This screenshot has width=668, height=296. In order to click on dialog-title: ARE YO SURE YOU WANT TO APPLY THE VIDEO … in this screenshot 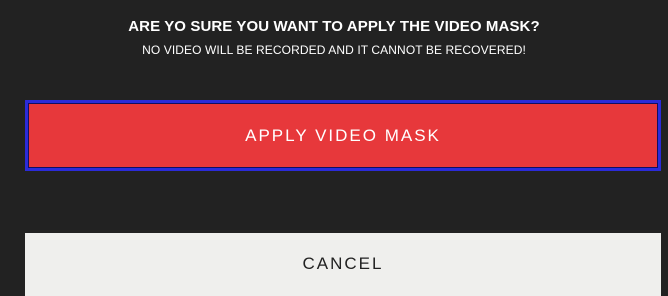, I will do `click(334, 26)`.